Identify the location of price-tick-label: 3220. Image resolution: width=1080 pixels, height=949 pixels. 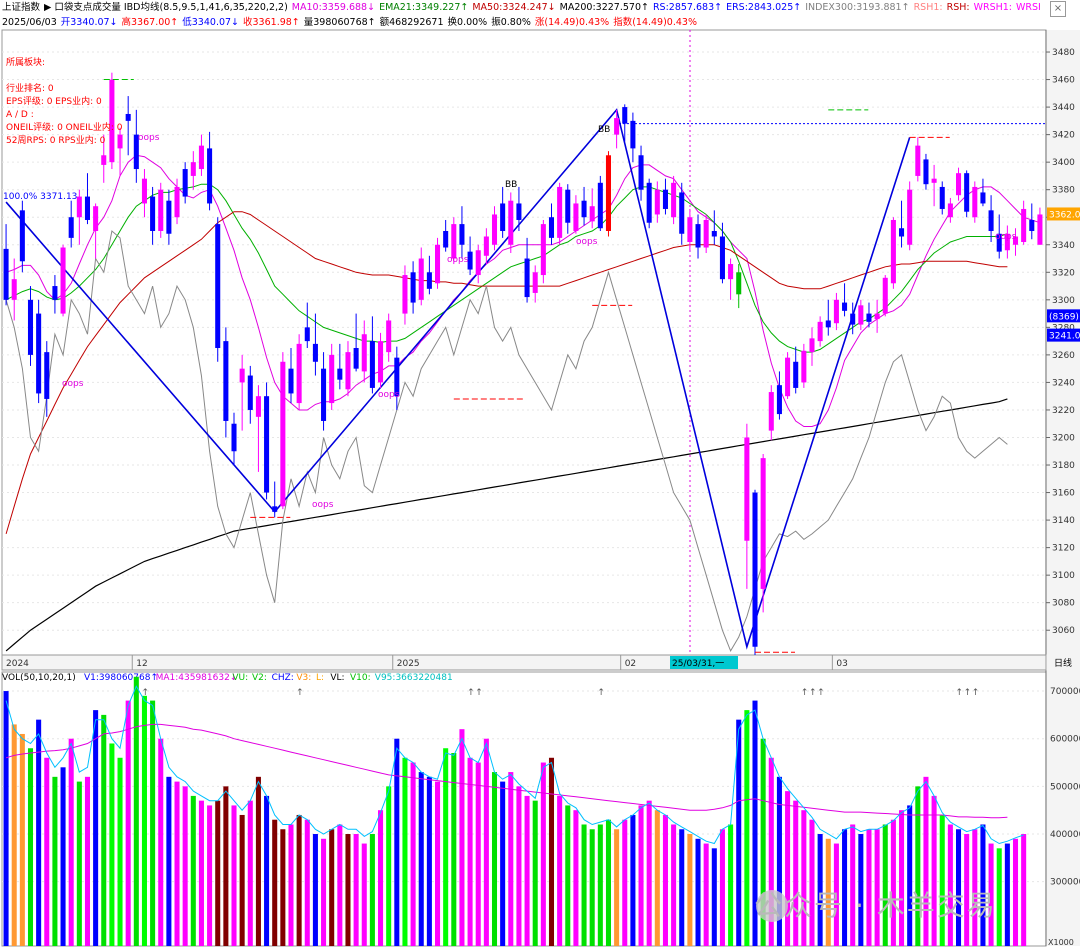
(1063, 411).